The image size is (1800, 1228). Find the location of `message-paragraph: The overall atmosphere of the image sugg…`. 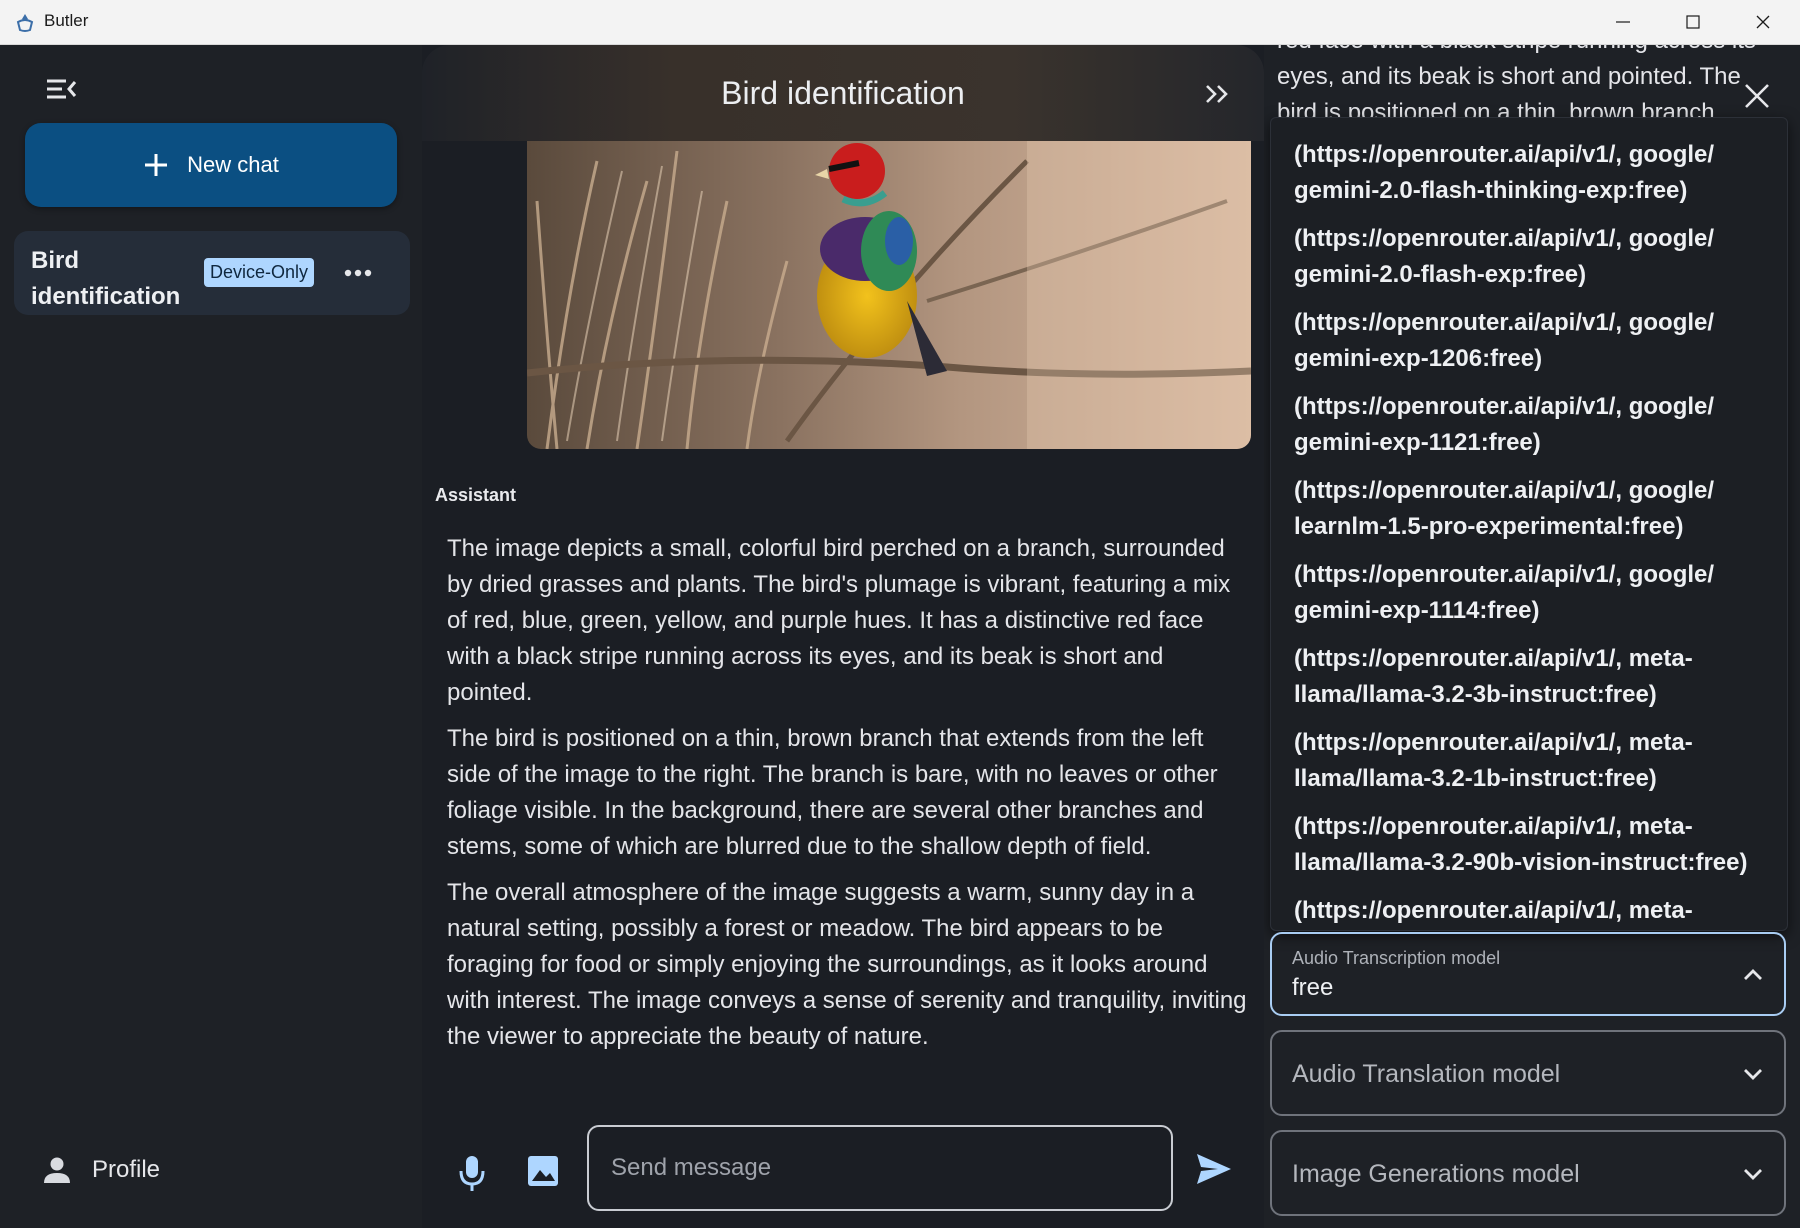

message-paragraph: The overall atmosphere of the image sugg… is located at coordinates (847, 964).